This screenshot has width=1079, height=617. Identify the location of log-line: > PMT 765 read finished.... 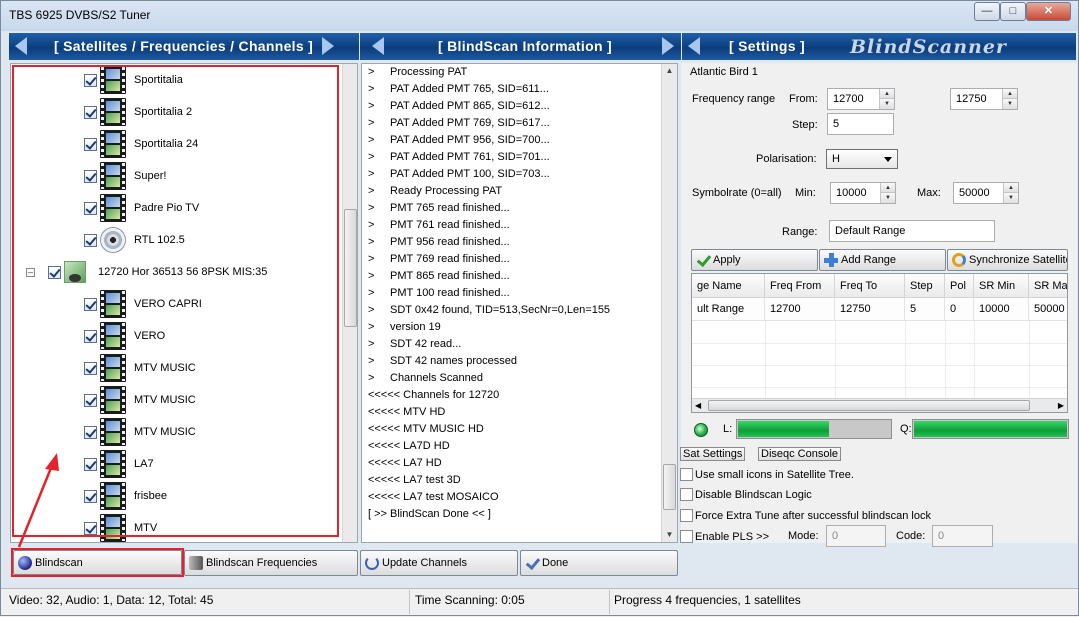
(439, 208).